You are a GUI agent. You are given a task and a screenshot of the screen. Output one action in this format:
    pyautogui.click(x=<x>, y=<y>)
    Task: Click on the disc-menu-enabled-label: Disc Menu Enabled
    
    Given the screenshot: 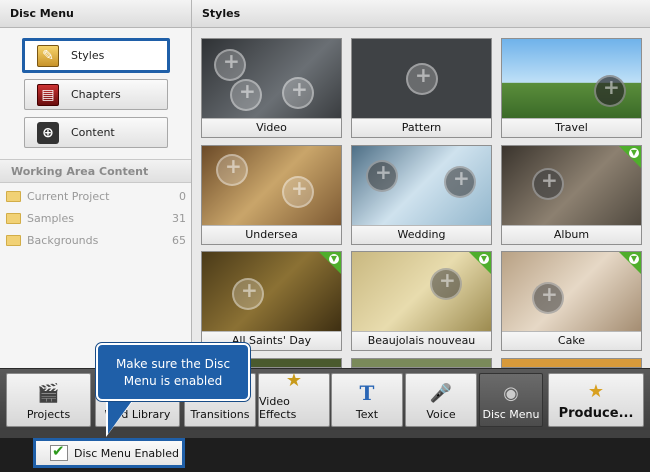 What is the action you would take?
    pyautogui.click(x=126, y=453)
    